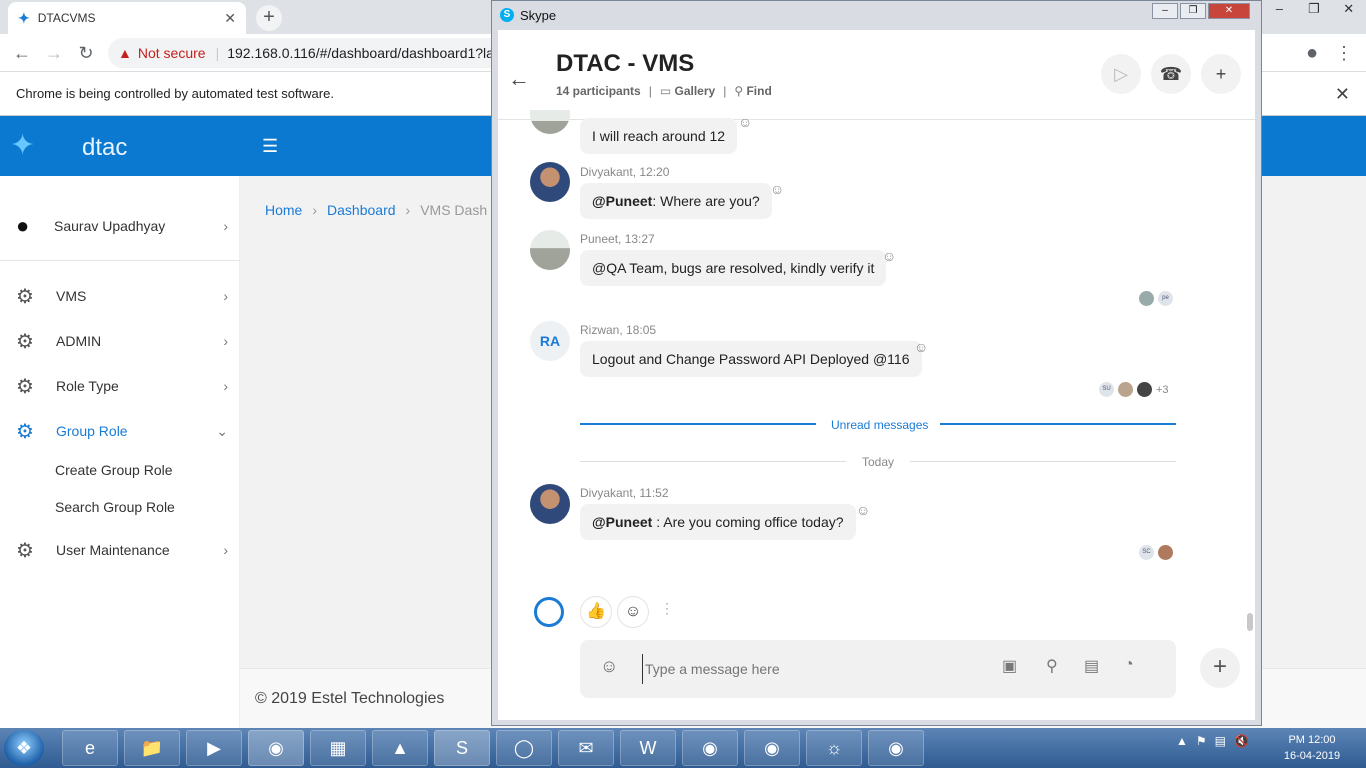 Image resolution: width=1366 pixels, height=768 pixels. I want to click on browser-tab: ✦ DTACVMS ✕, so click(127, 18).